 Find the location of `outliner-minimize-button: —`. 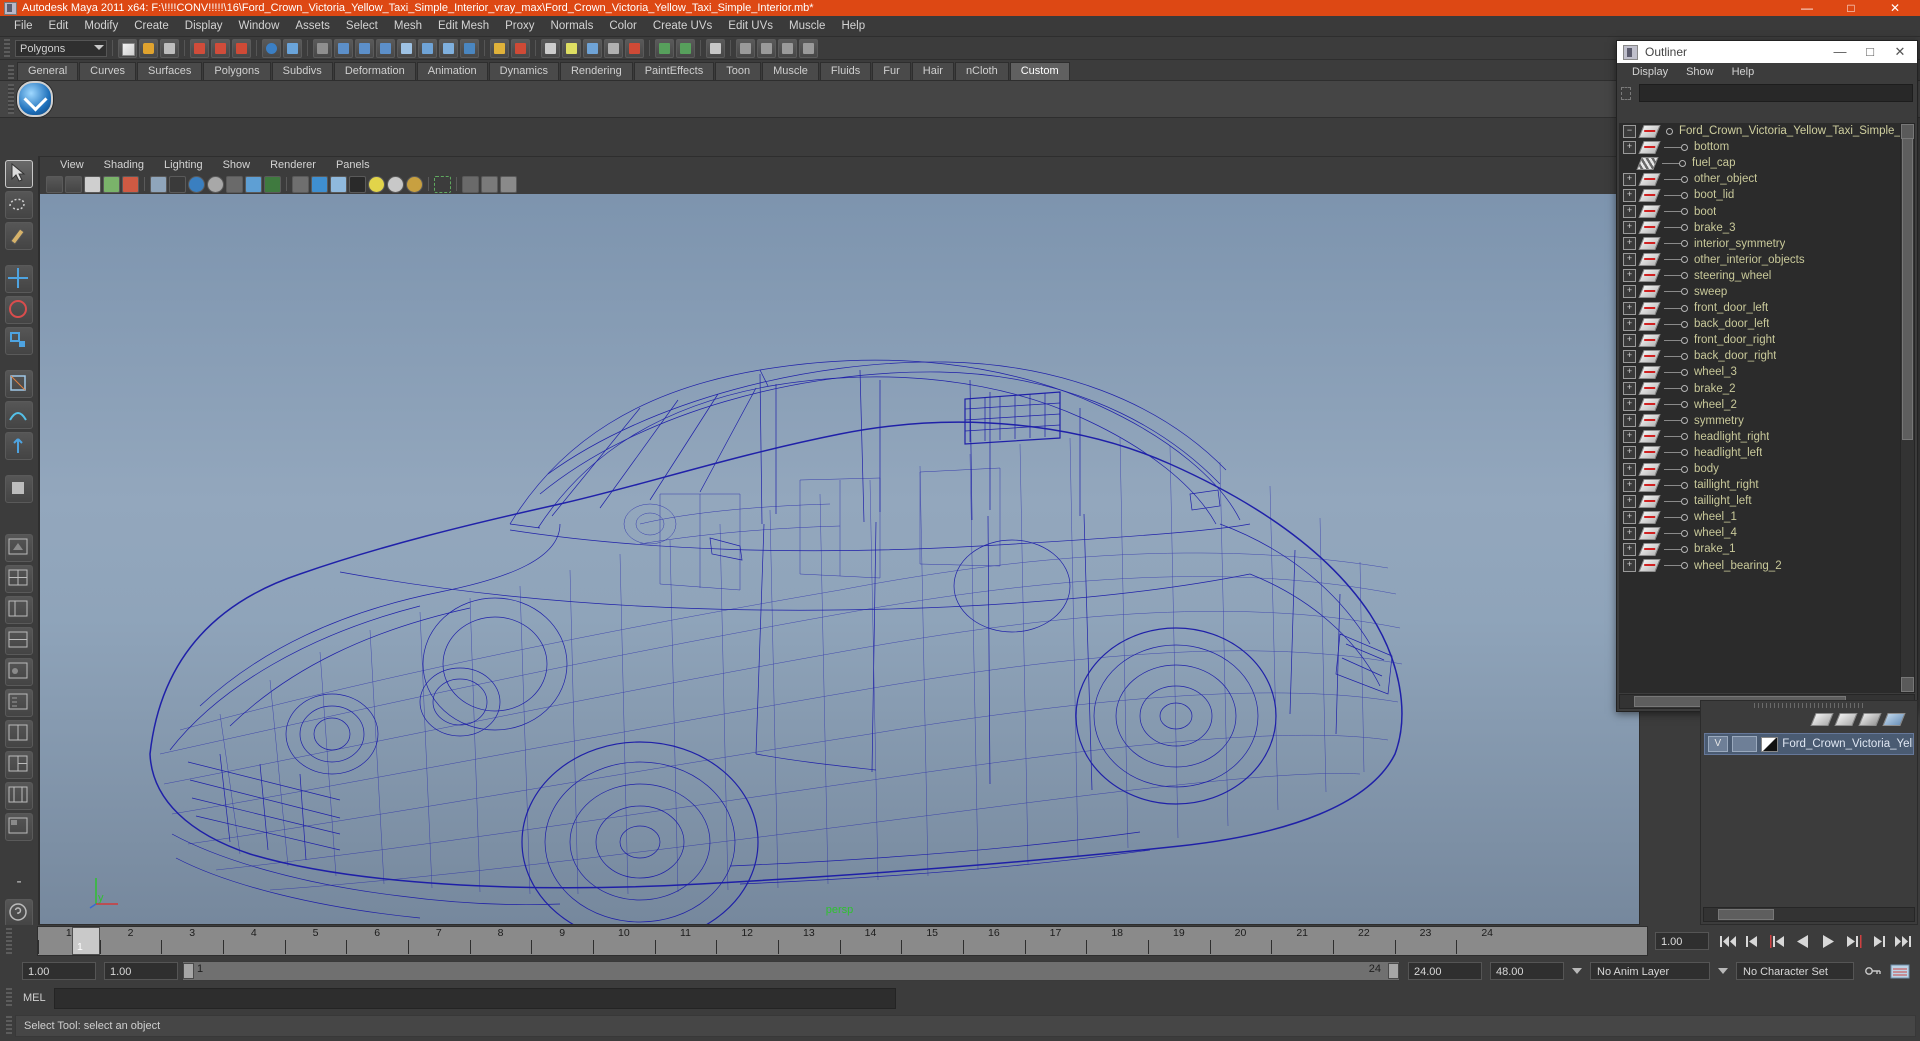

outliner-minimize-button: — is located at coordinates (1840, 52).